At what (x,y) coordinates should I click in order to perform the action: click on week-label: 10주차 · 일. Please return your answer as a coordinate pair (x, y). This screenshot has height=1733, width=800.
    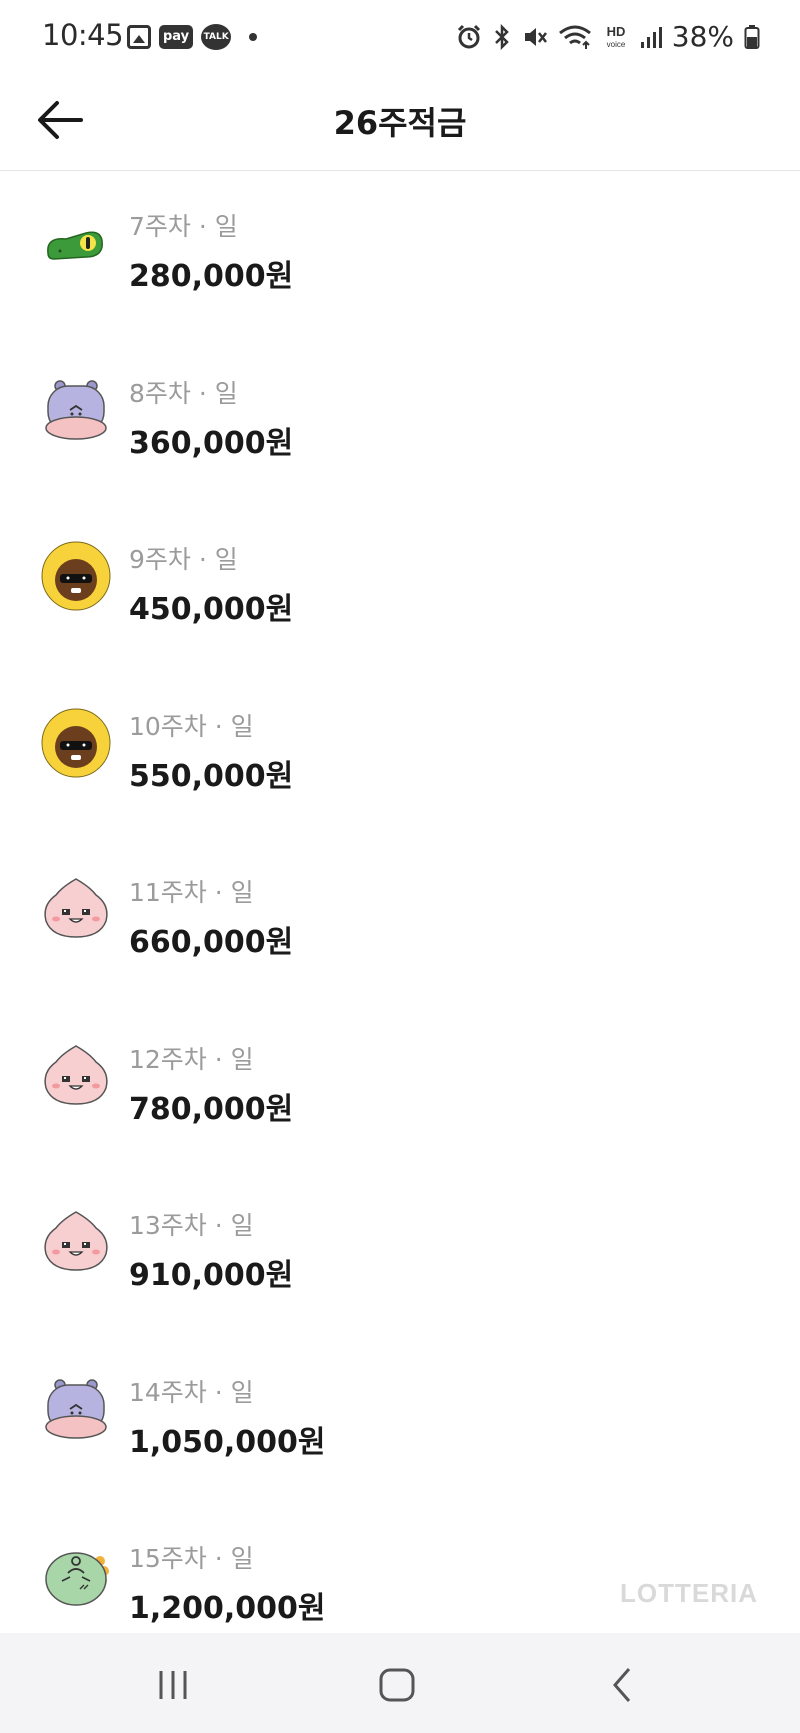
    Looking at the image, I should click on (191, 726).